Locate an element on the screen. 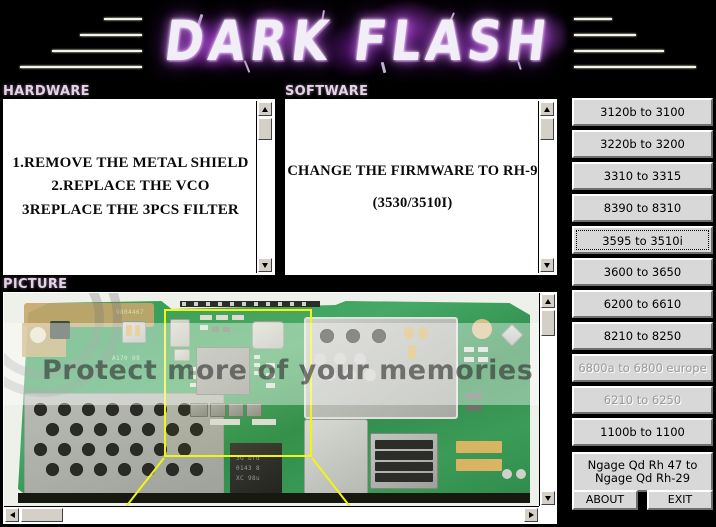 This screenshot has width=716, height=527. focus-ring: 3595 to 3510i is located at coordinates (642, 240).